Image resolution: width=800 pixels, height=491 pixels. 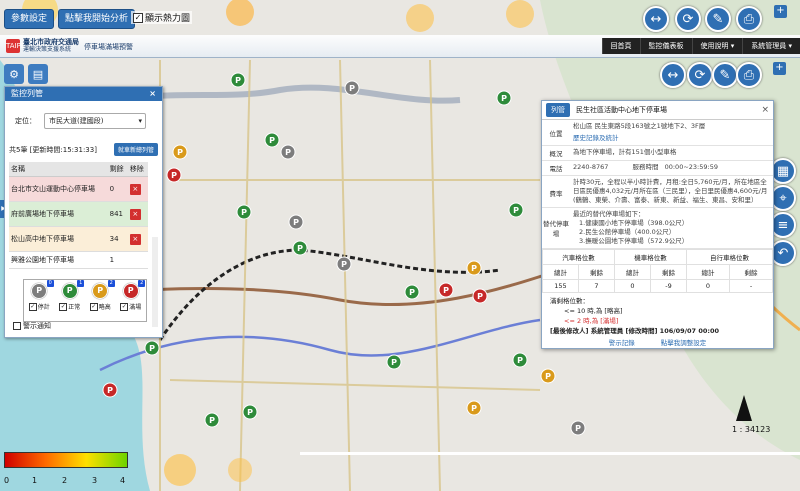 What do you see at coordinates (29, 19) in the screenshot?
I see `param-settings-button: 參數設定` at bounding box center [29, 19].